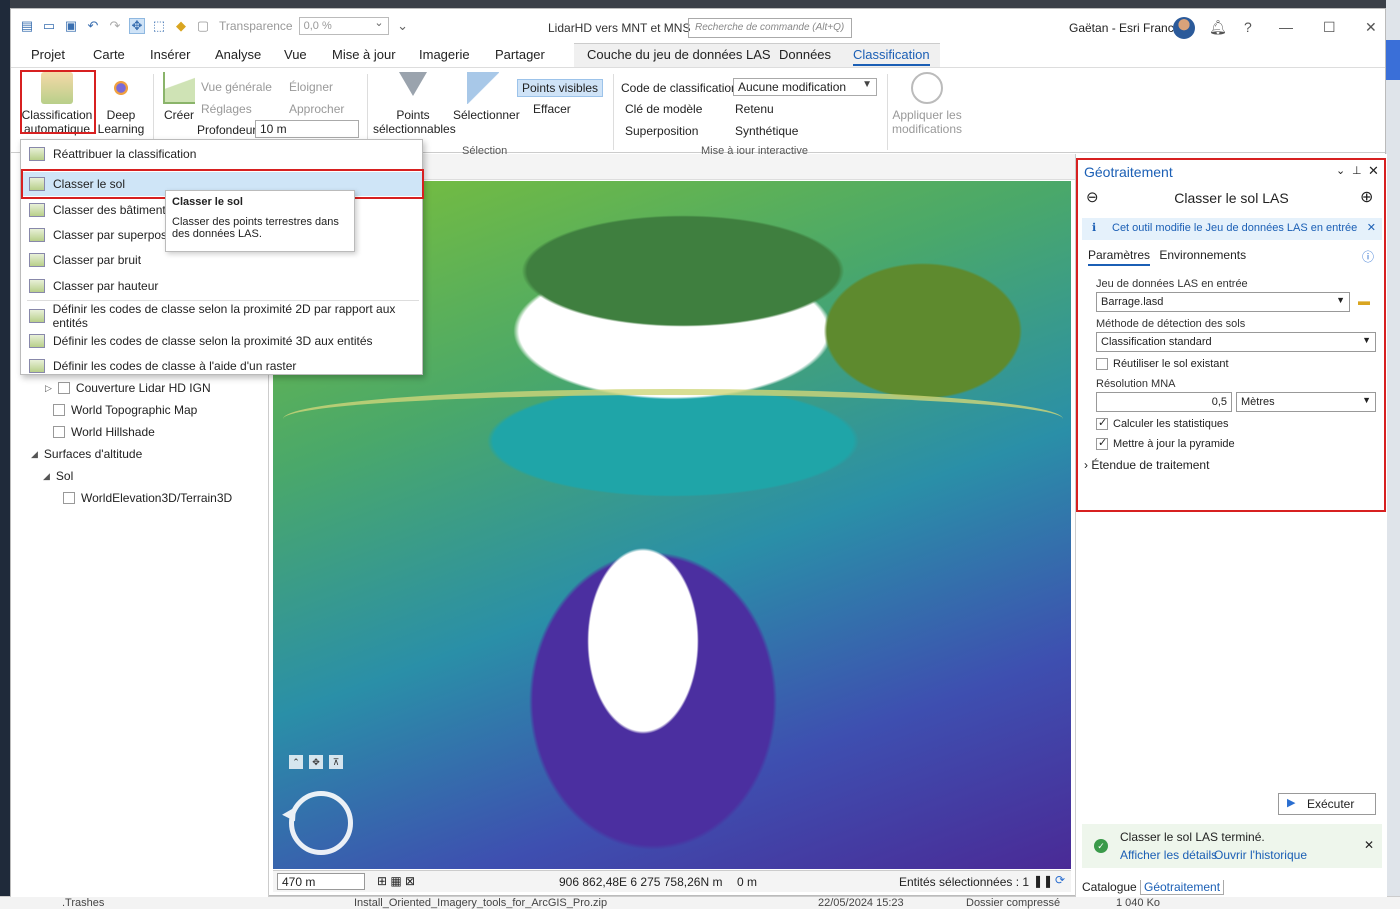  I want to click on bell-icon: 🔔︎, so click(1218, 27).